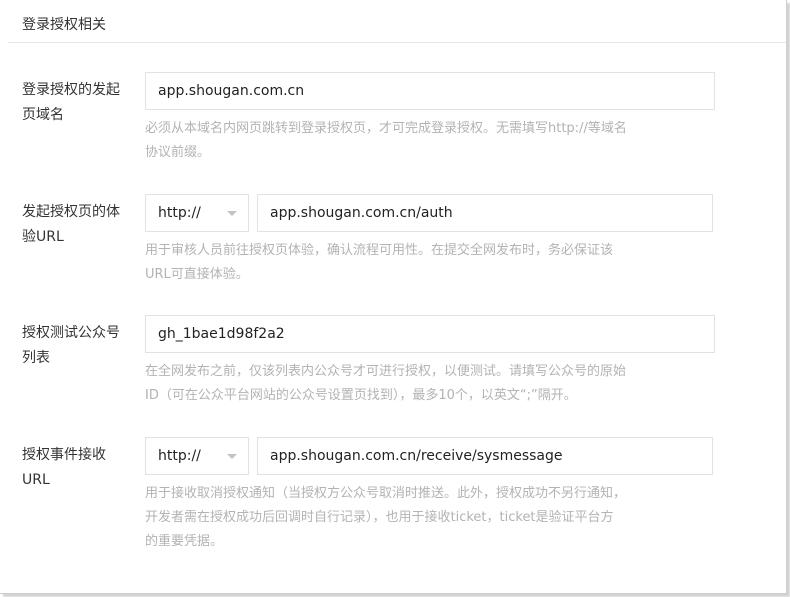 This screenshot has height=597, width=790. I want to click on section-title: 登录授权相关, so click(64, 25).